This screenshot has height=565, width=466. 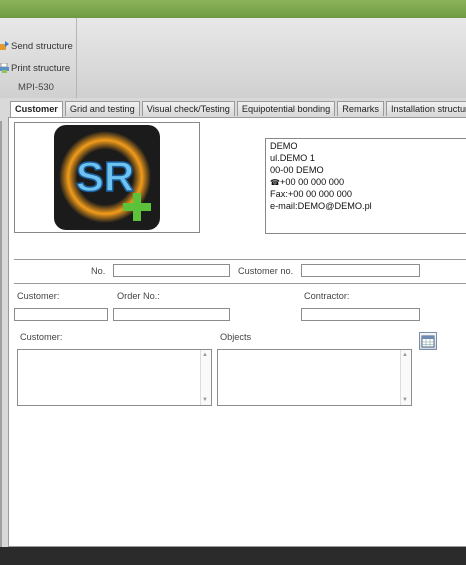 I want to click on send-icon, so click(x=4, y=45).